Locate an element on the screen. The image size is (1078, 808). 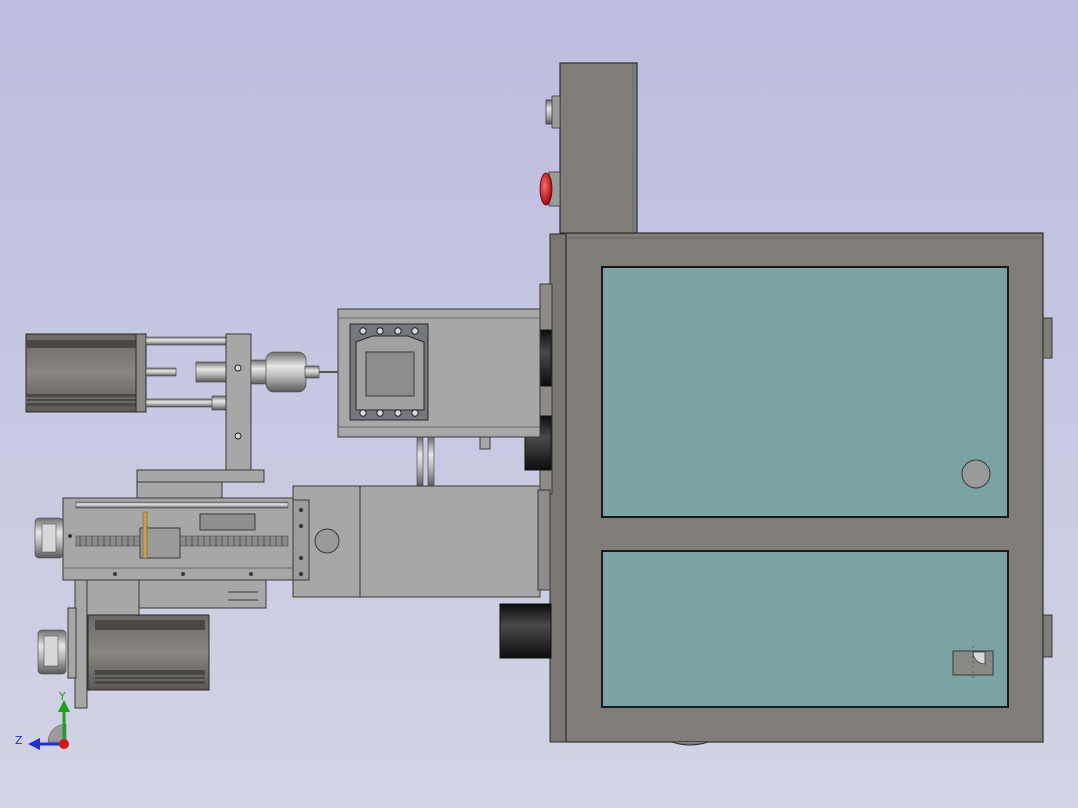
cabinet-knob is located at coordinates (976, 474).